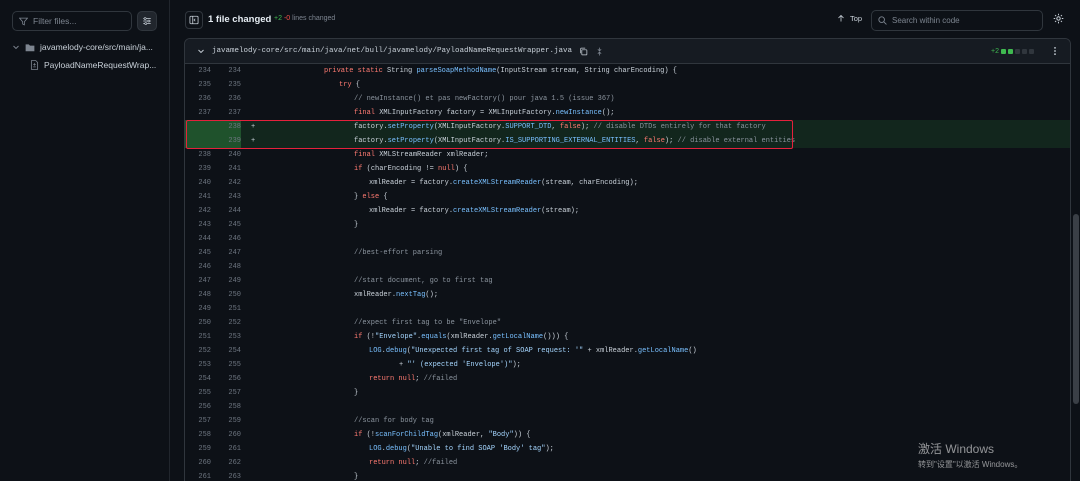 The image size is (1080, 481). Describe the element at coordinates (413, 463) in the screenshot. I see `code-text: return null; //failed` at that location.